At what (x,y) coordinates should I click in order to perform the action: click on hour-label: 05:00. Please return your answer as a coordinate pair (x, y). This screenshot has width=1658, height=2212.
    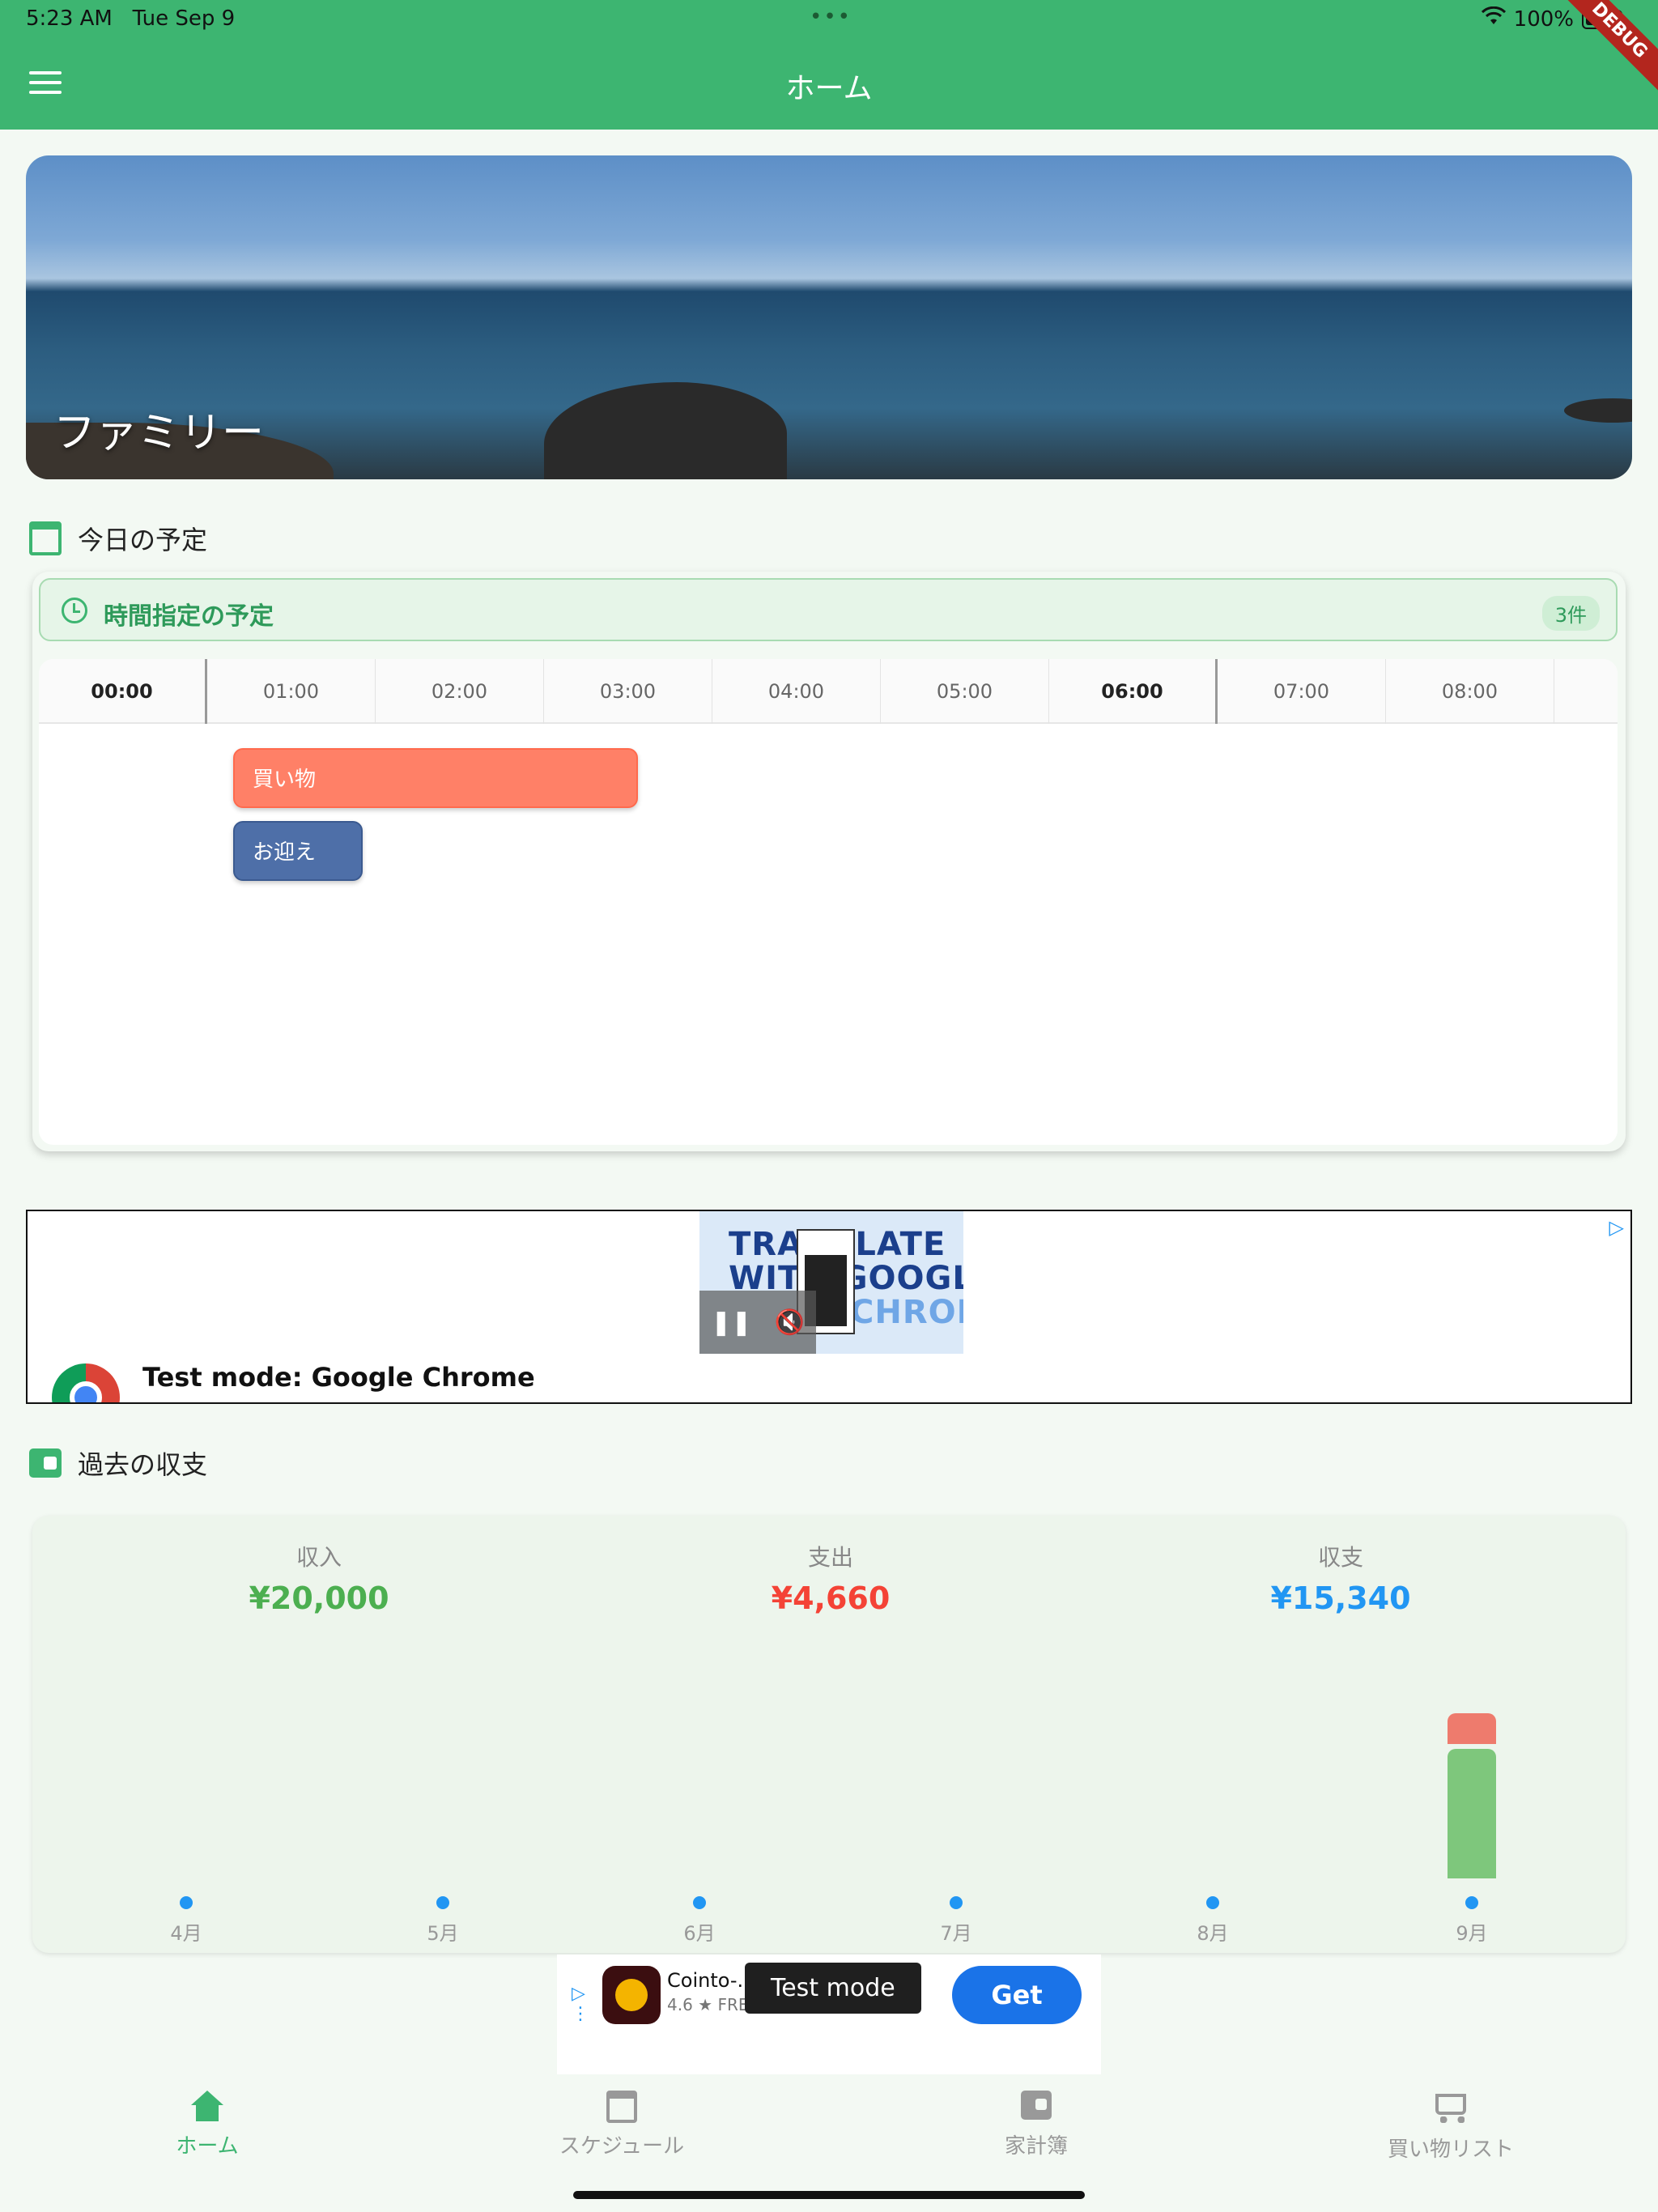
    Looking at the image, I should click on (965, 691).